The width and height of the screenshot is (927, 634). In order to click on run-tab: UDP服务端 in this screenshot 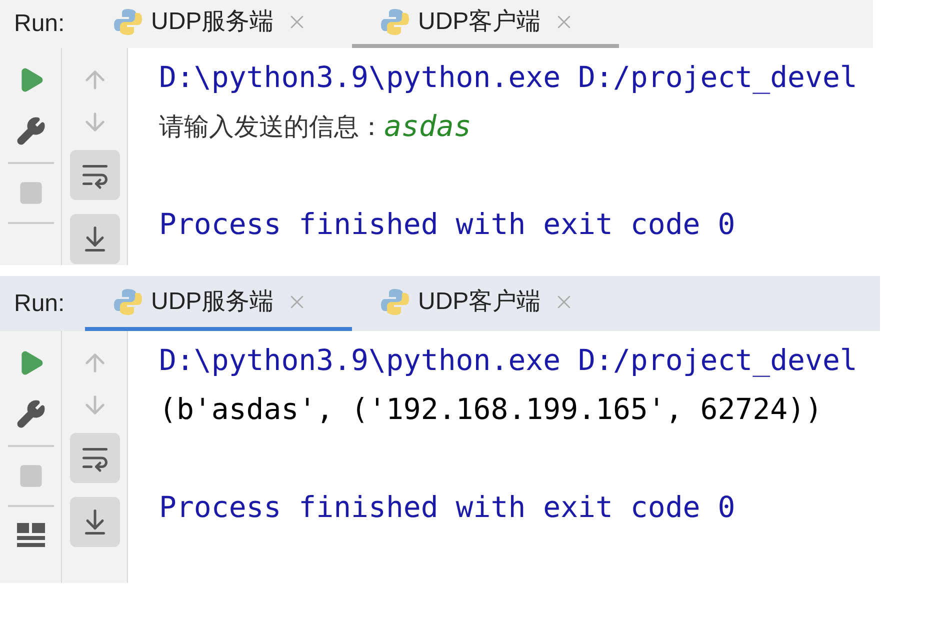, I will do `click(218, 24)`.